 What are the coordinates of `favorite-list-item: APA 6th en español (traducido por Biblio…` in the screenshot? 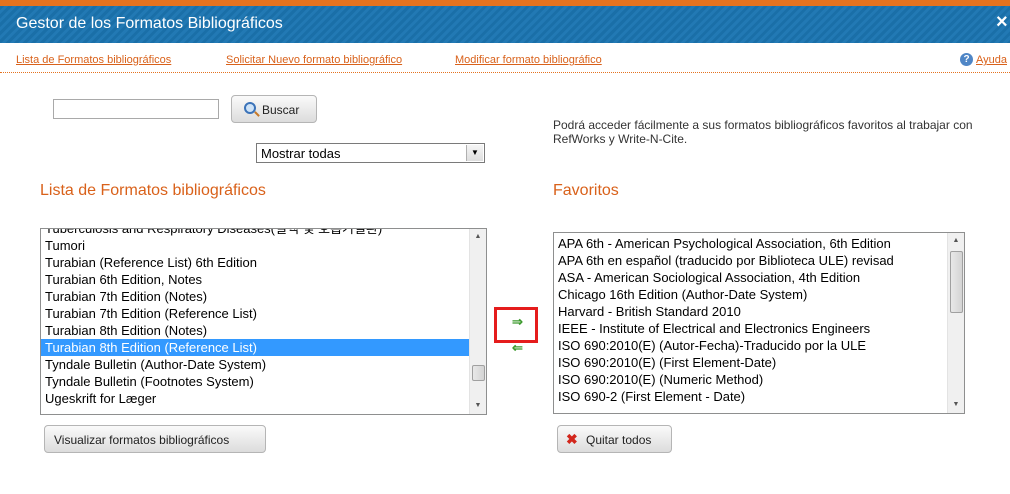 It's located at (750, 260).